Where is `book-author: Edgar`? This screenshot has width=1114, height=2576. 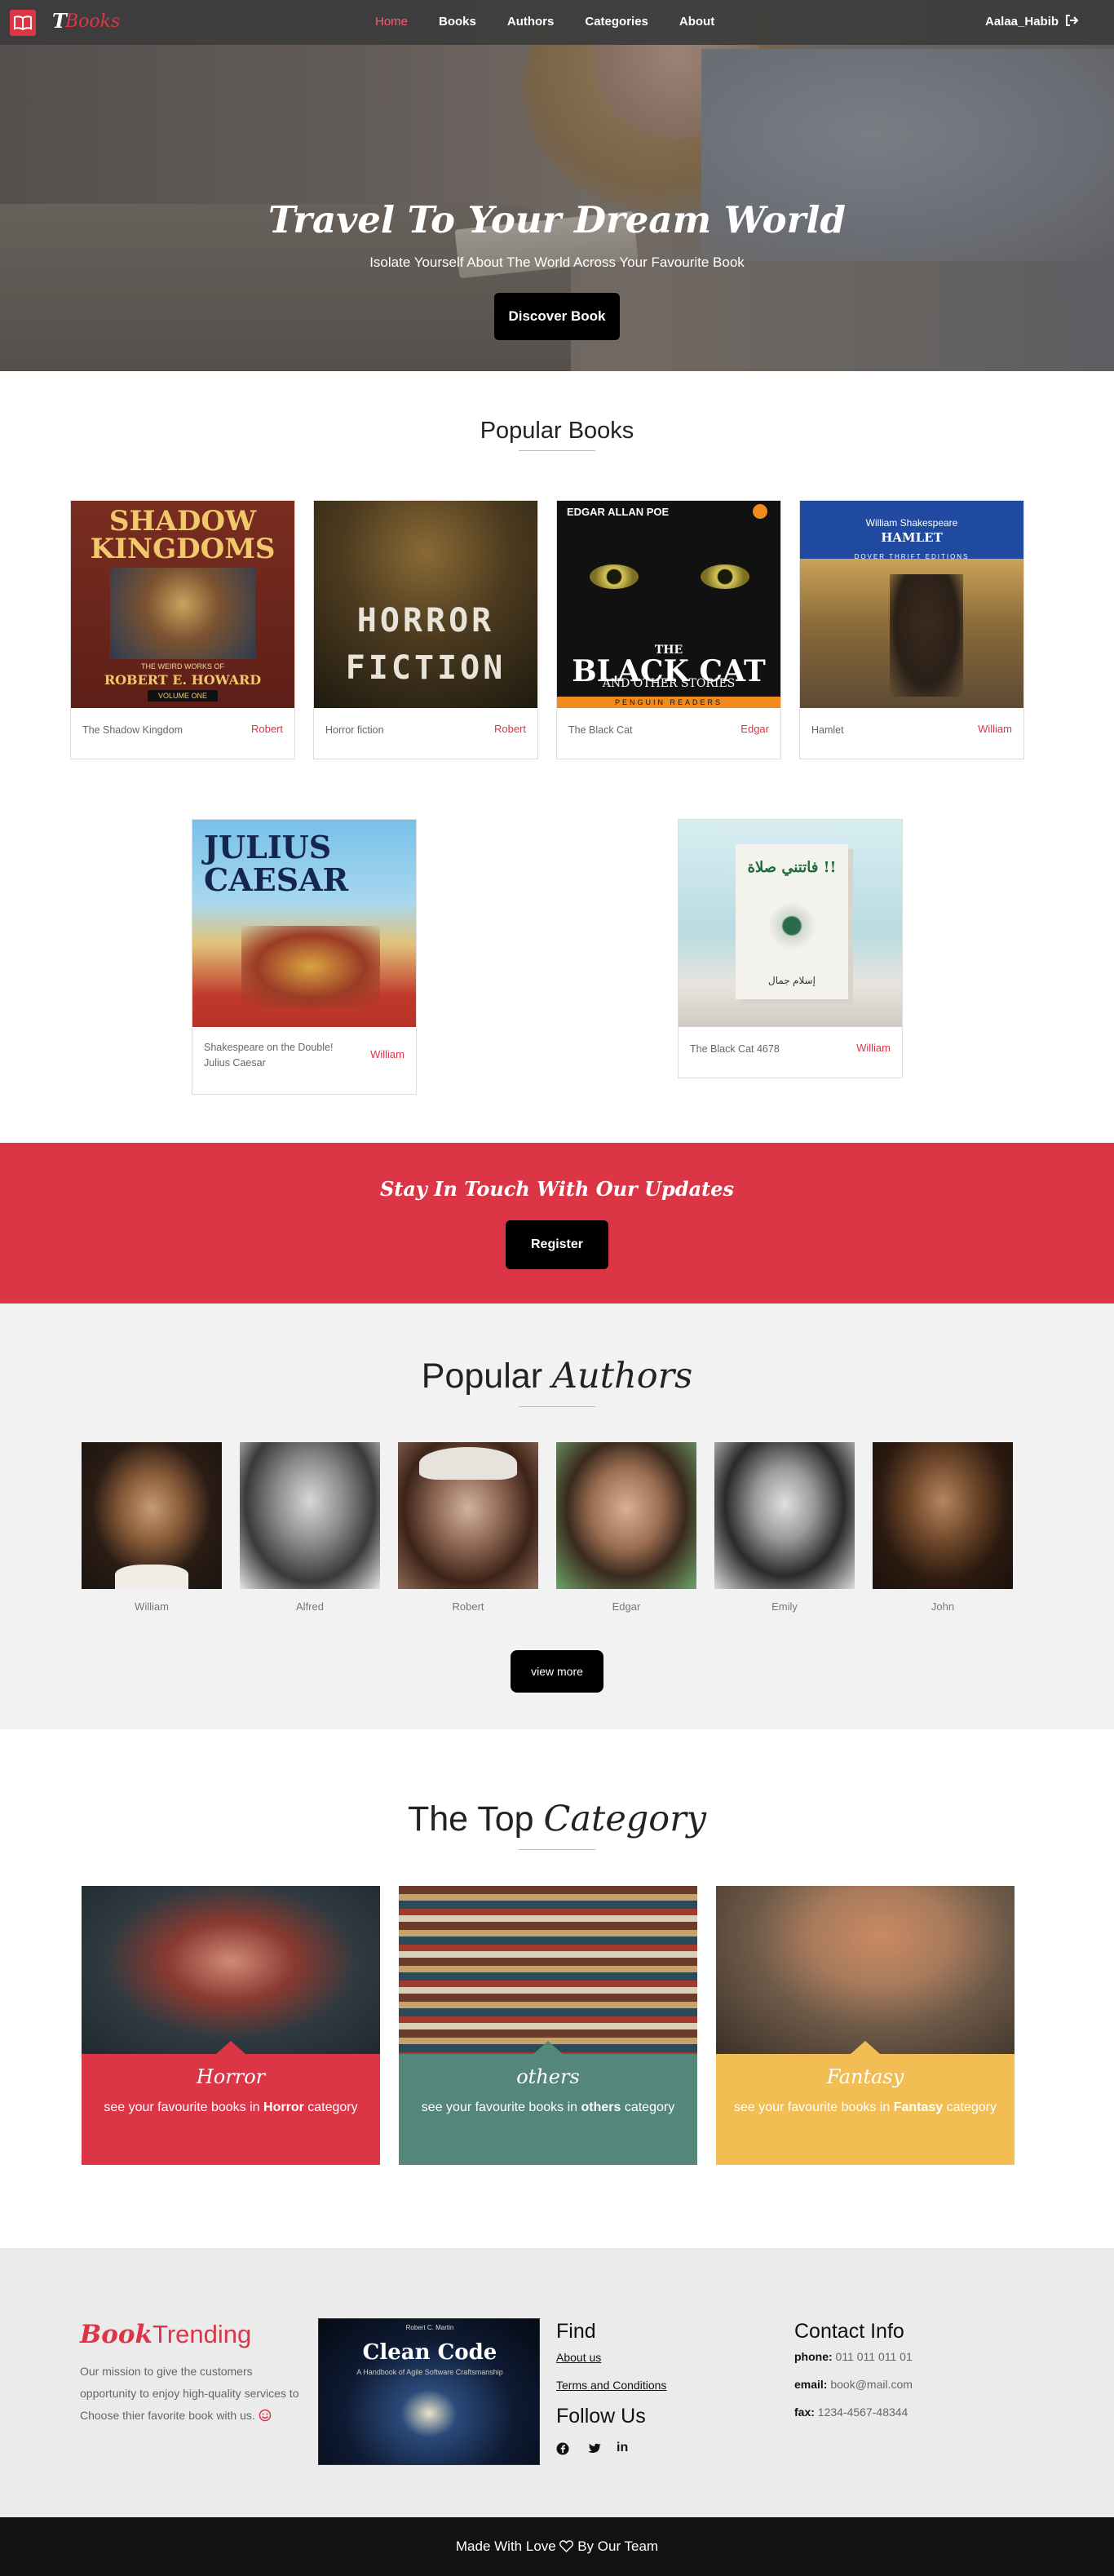
book-author: Edgar is located at coordinates (755, 729).